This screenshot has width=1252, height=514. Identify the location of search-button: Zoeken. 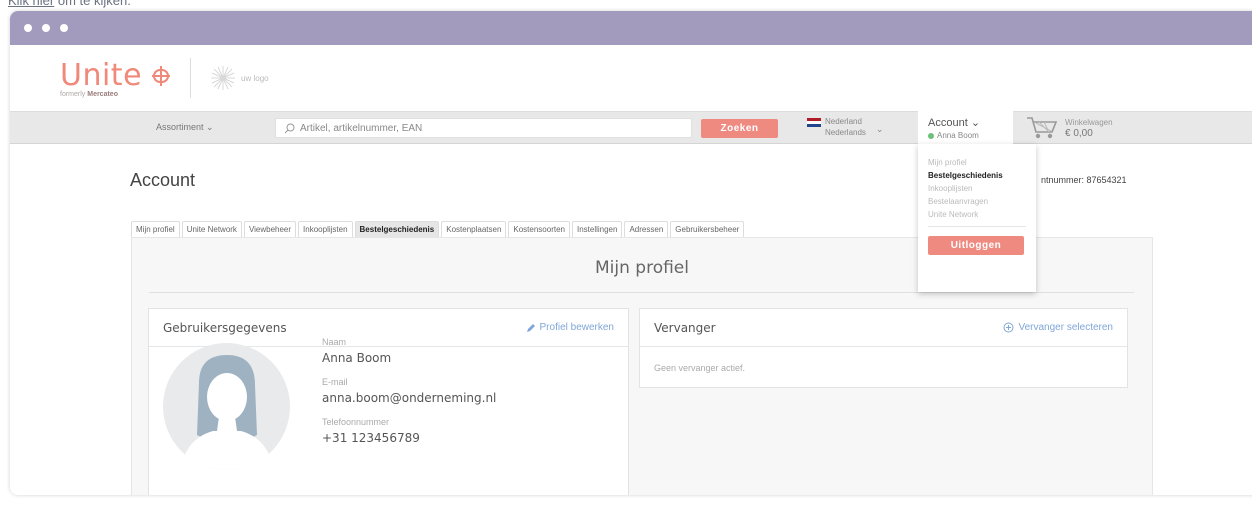
(739, 128).